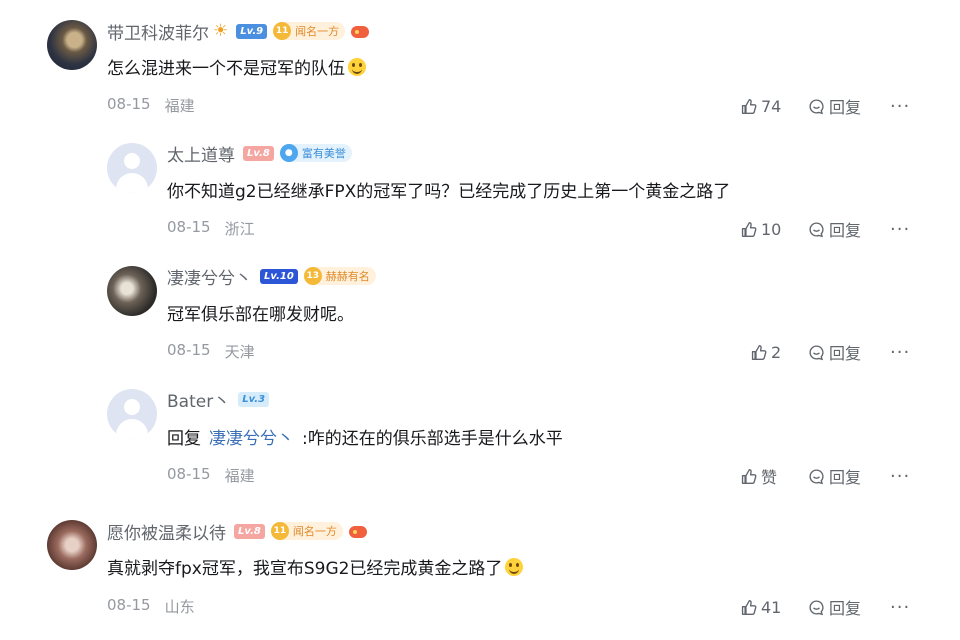 Image resolution: width=960 pixels, height=640 pixels. I want to click on comment-text: 回复 凄凄兮兮丶 :咋的还在的俱乐部选手是什么水平, so click(365, 436).